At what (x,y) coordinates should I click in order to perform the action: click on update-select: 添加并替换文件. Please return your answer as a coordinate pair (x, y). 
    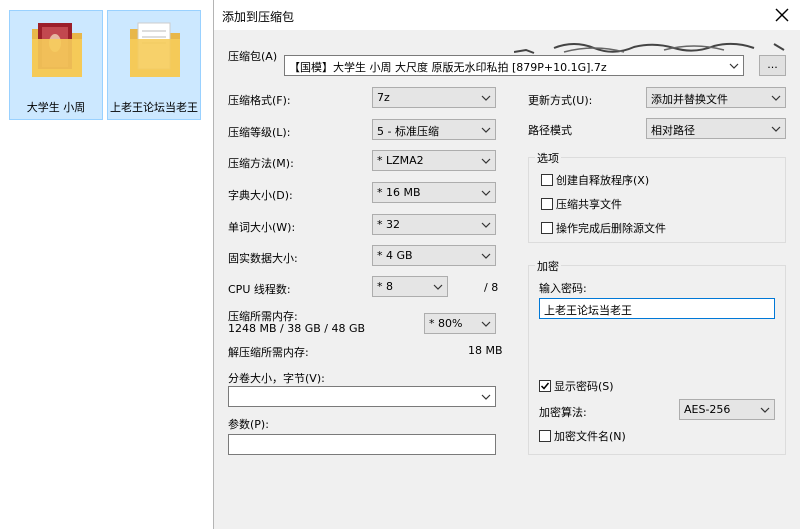
    Looking at the image, I should click on (716, 97).